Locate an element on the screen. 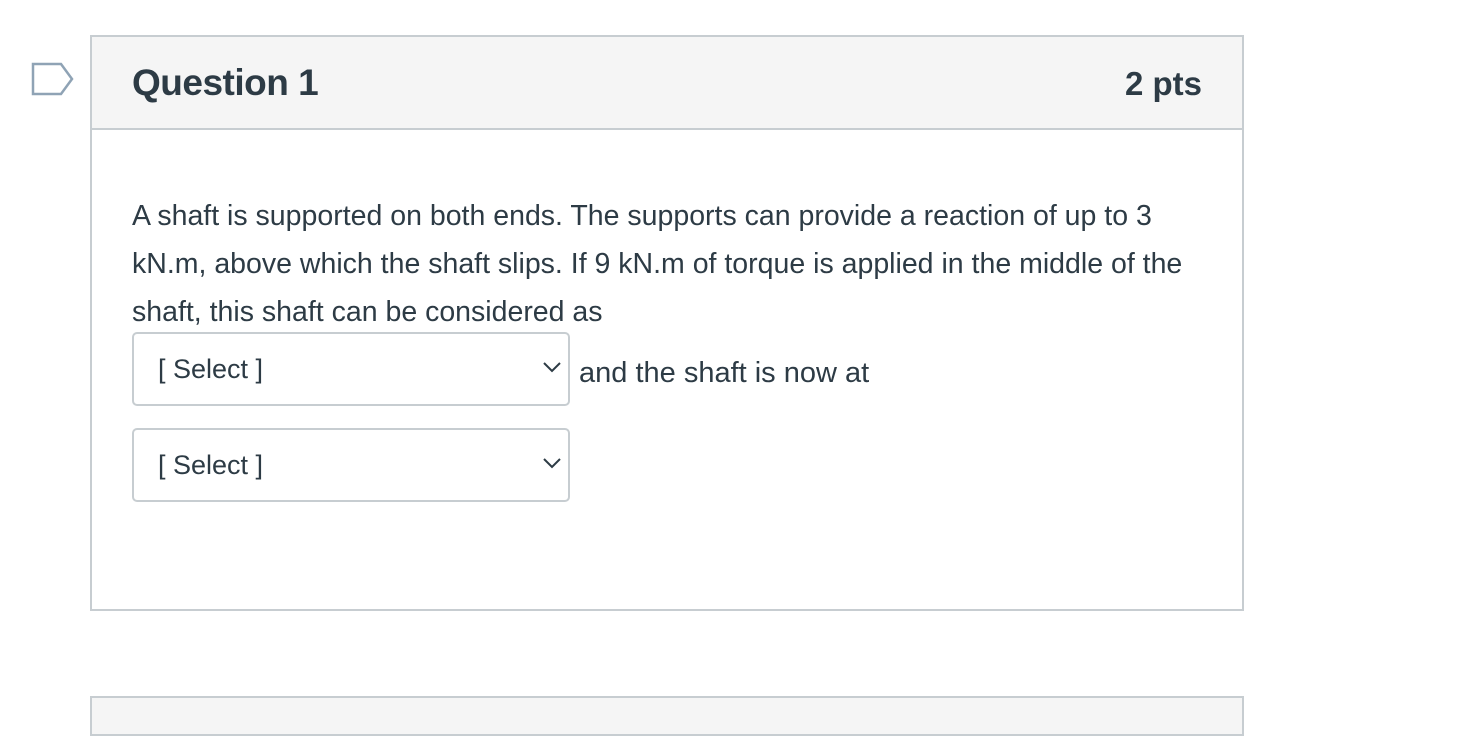  question-header: Question 1 2 pts is located at coordinates (667, 83).